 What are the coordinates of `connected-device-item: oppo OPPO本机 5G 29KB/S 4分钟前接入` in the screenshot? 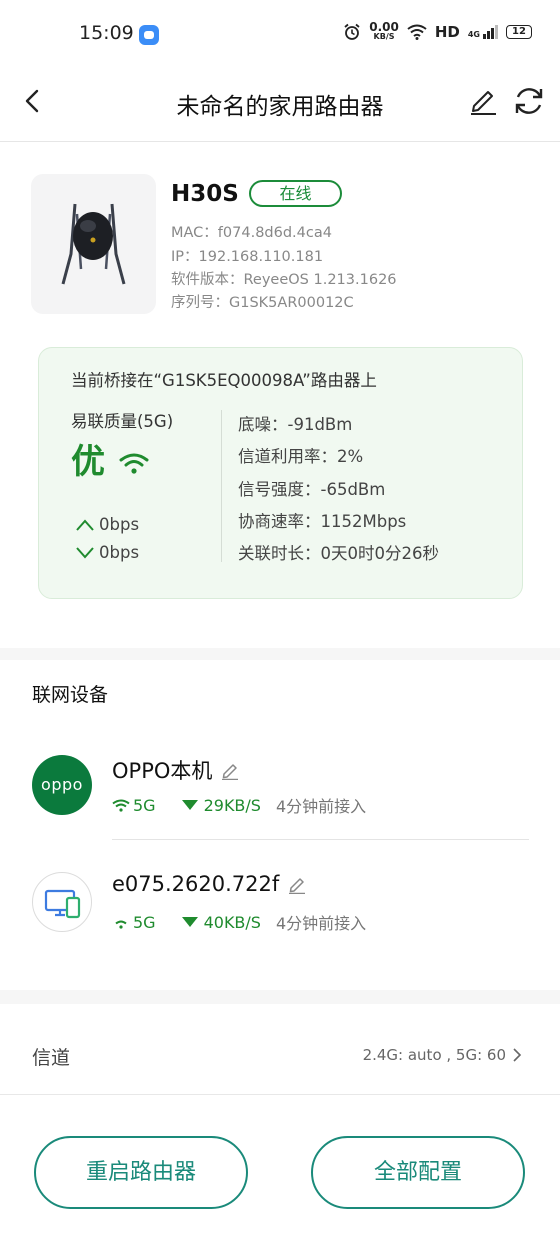 It's located at (280, 810).